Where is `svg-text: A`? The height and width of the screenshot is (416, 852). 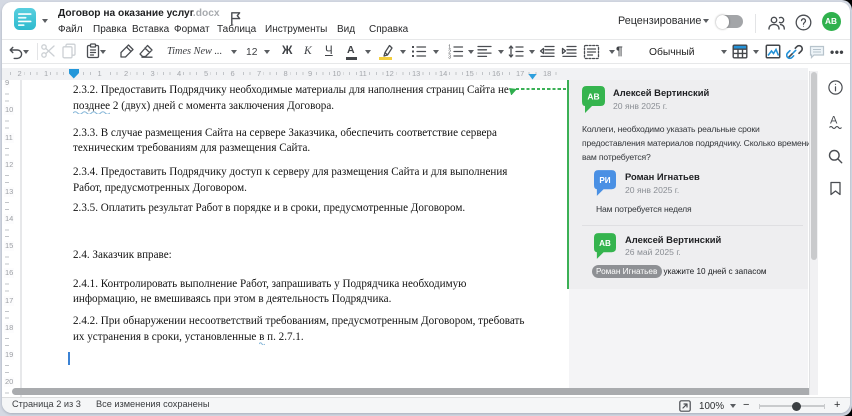 svg-text: A is located at coordinates (834, 121).